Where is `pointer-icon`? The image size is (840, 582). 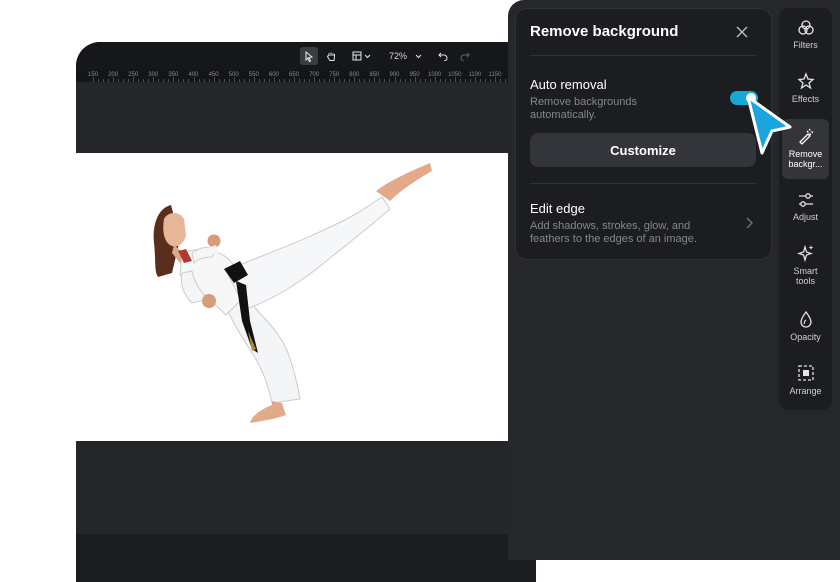
pointer-icon is located at coordinates (309, 56).